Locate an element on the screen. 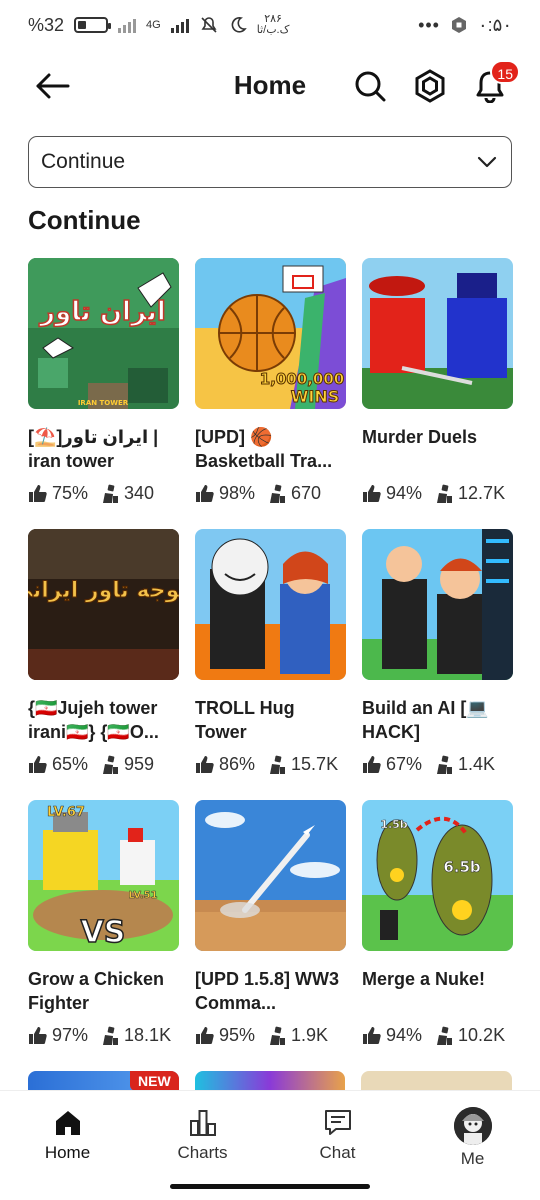  svg-text: 1,000,000 is located at coordinates (302, 379).